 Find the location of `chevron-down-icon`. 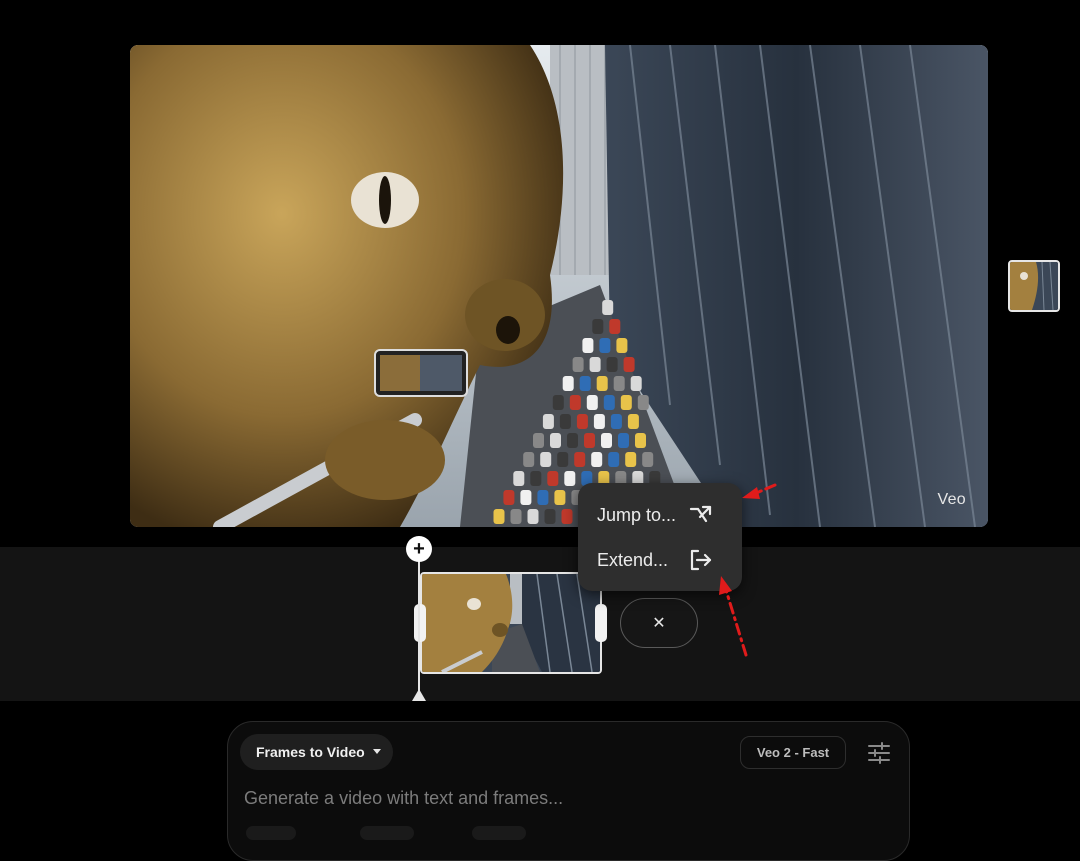

chevron-down-icon is located at coordinates (377, 751).